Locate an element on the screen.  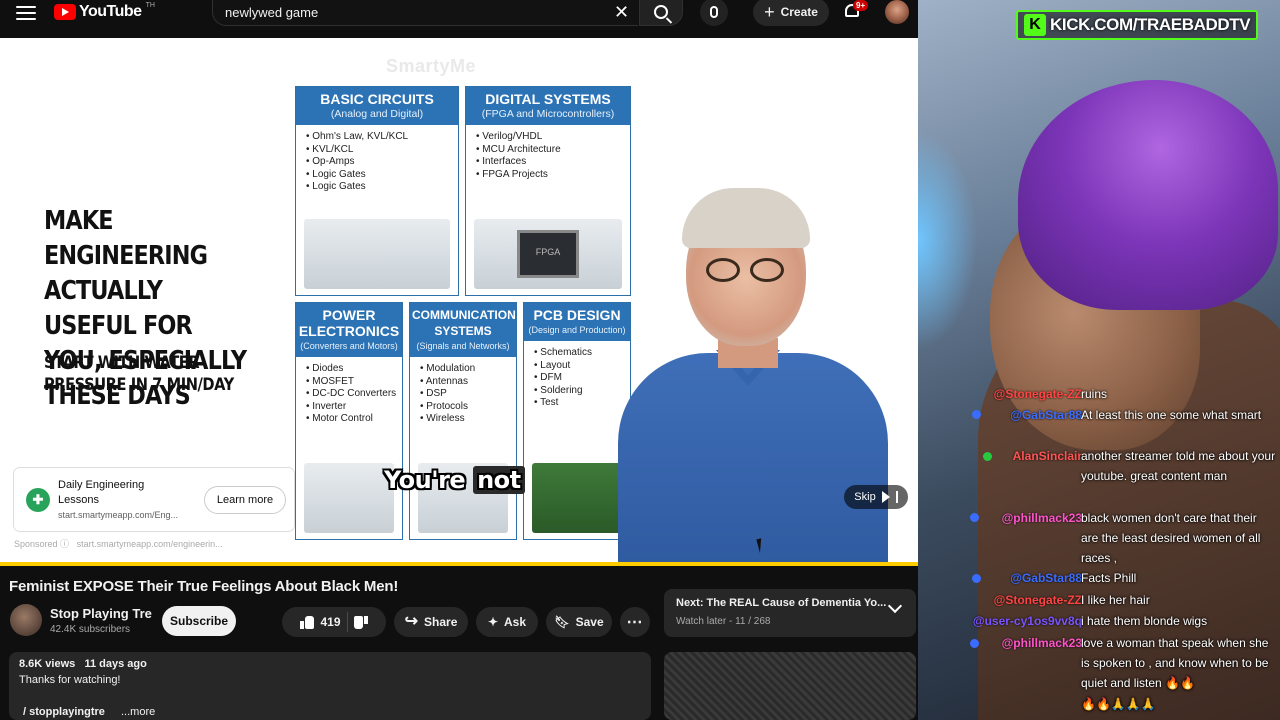
caption-word: You're is located at coordinates (425, 480).